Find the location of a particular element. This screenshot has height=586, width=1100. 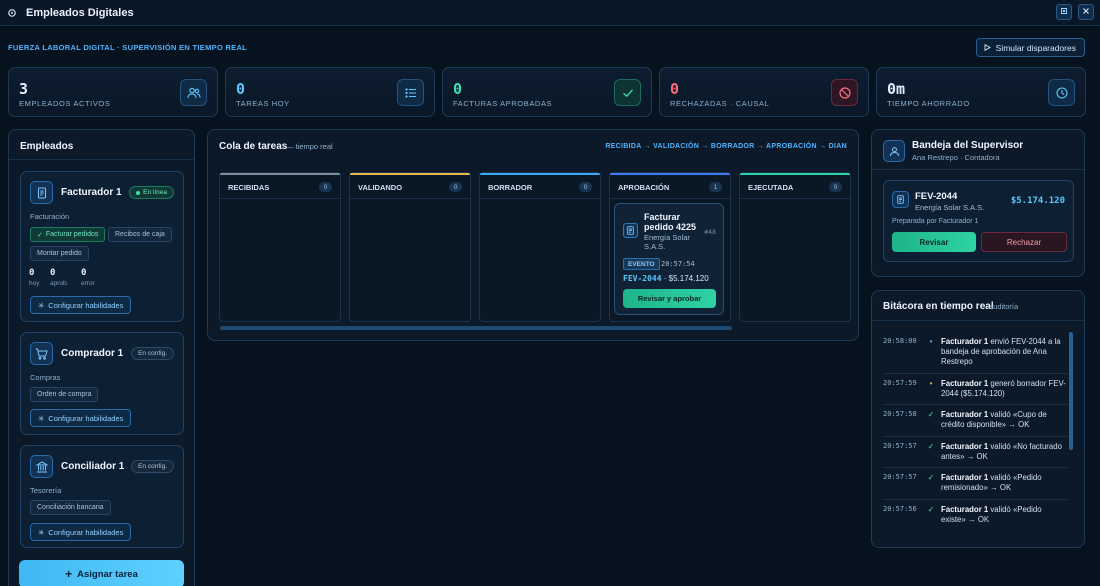

status-badge: En línea is located at coordinates (151, 192).